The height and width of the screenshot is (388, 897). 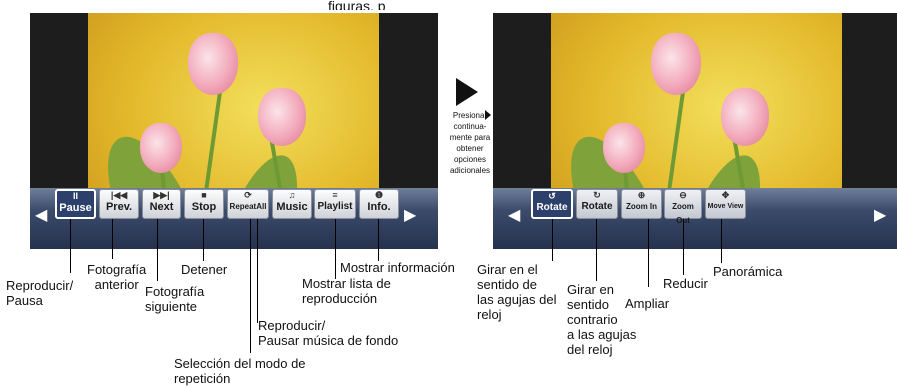 I want to click on info-icon: ❶, so click(x=379, y=195).